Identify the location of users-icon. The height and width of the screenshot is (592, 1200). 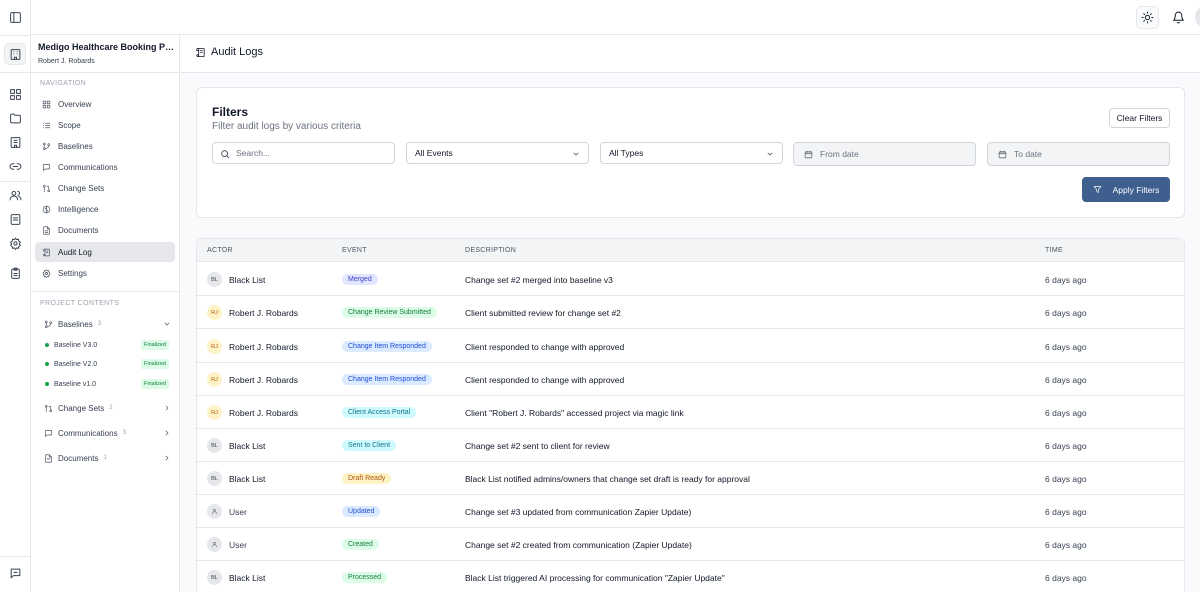
(15, 195).